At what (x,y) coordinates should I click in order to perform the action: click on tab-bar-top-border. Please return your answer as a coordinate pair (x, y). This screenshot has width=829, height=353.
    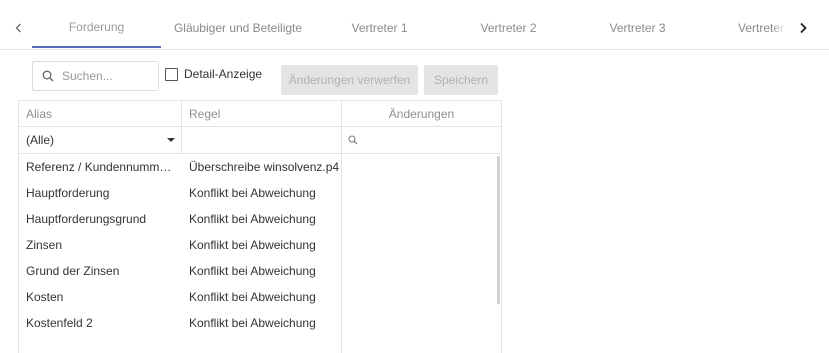
    Looking at the image, I should click on (414, 4).